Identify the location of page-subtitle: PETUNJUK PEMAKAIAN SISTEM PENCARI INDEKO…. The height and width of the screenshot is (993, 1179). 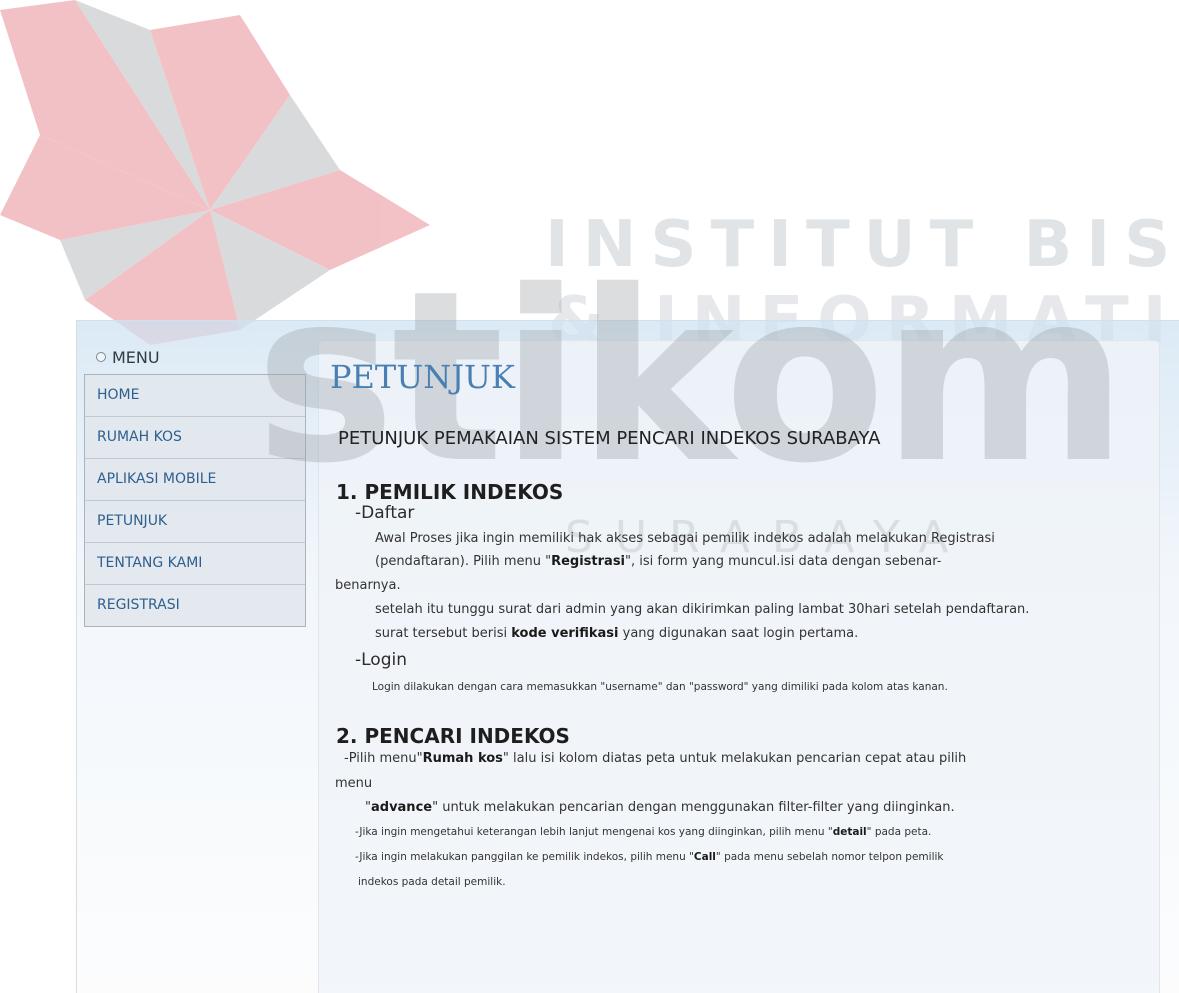
(609, 438).